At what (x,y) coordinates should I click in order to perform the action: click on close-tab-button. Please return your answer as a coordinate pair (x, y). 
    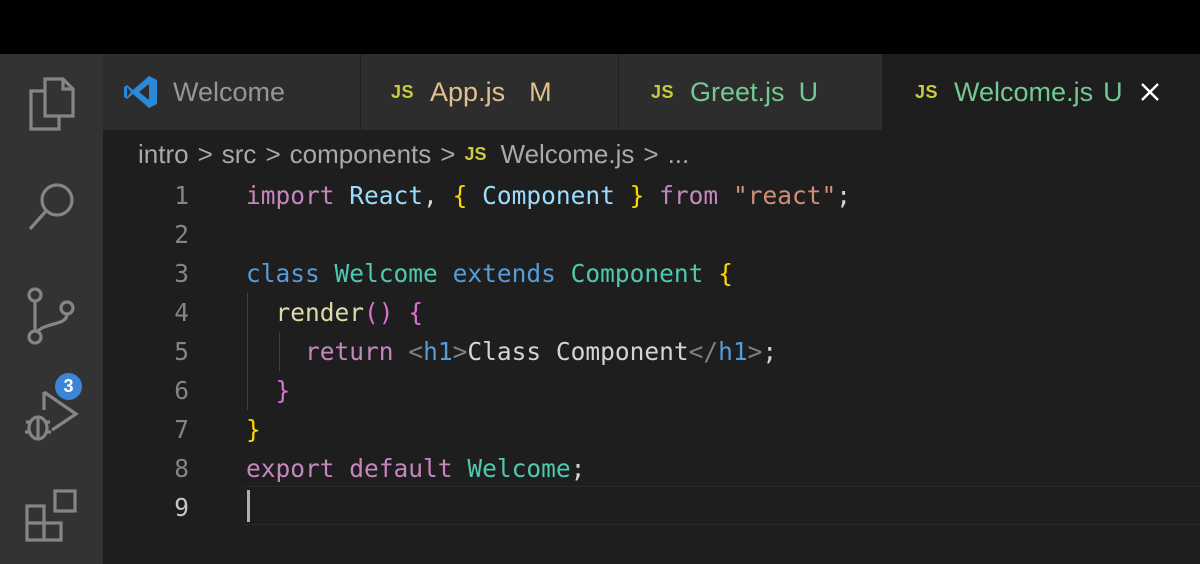
    Looking at the image, I should click on (1150, 92).